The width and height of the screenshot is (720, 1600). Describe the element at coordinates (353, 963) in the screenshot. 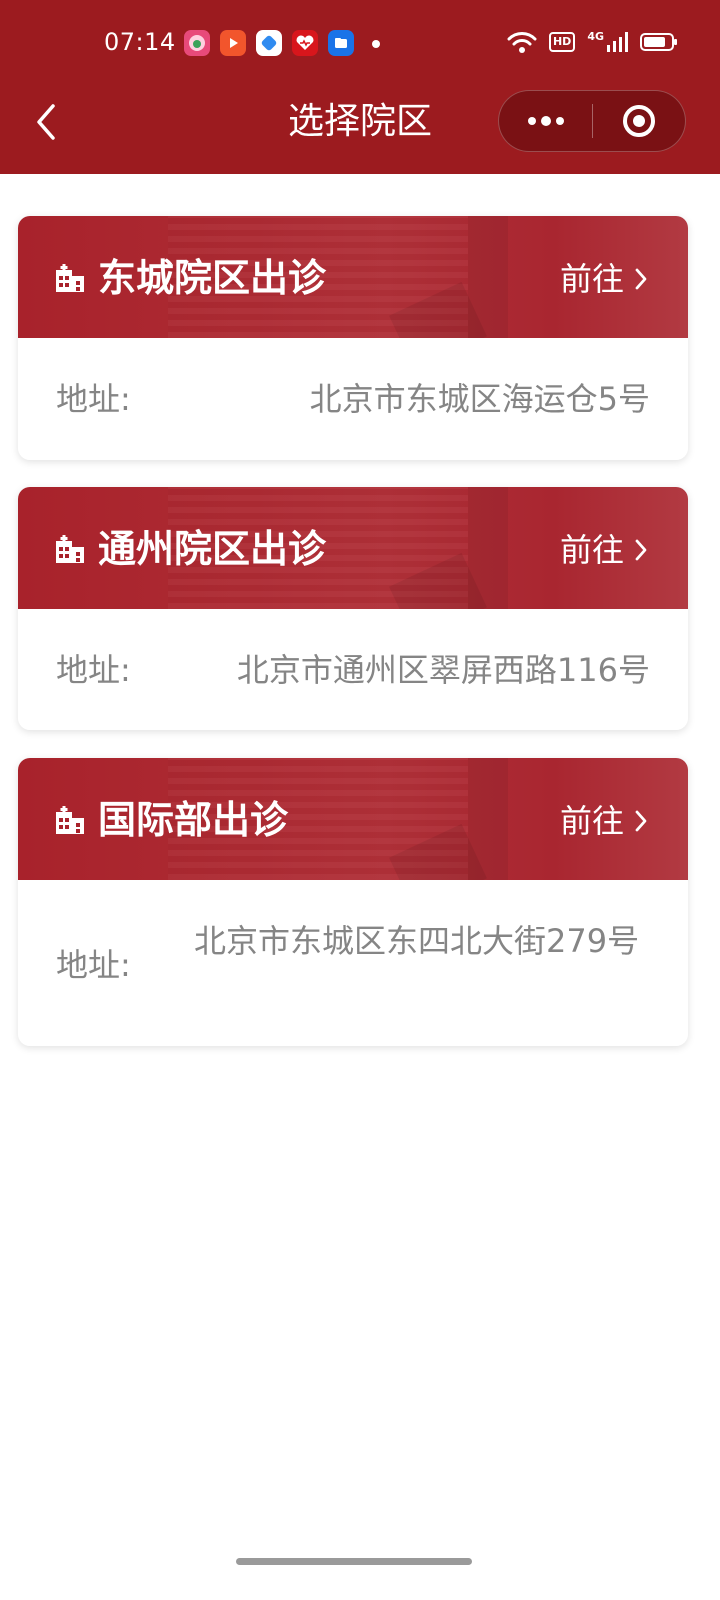

I see `campus-card-body: 地址: 北京市东城区东四北大街279号` at that location.